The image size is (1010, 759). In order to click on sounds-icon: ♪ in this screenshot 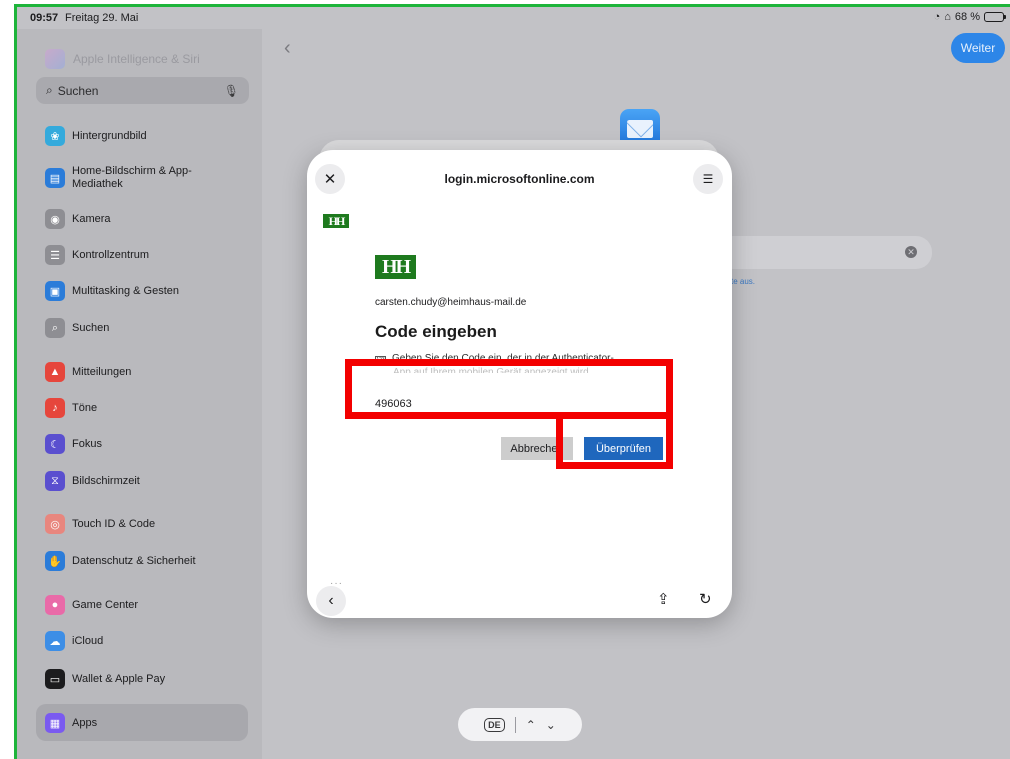, I will do `click(55, 408)`.